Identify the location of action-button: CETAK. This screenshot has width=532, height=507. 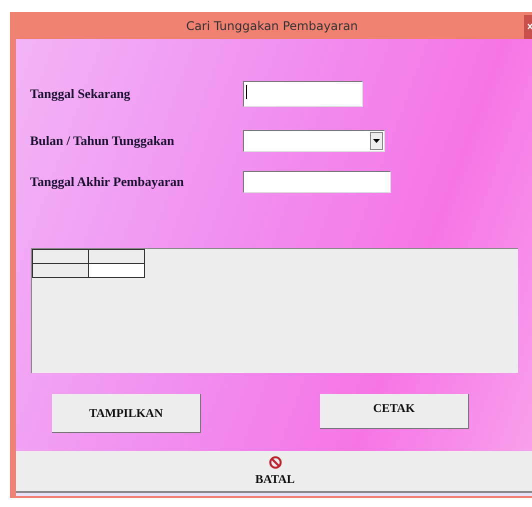
(394, 411).